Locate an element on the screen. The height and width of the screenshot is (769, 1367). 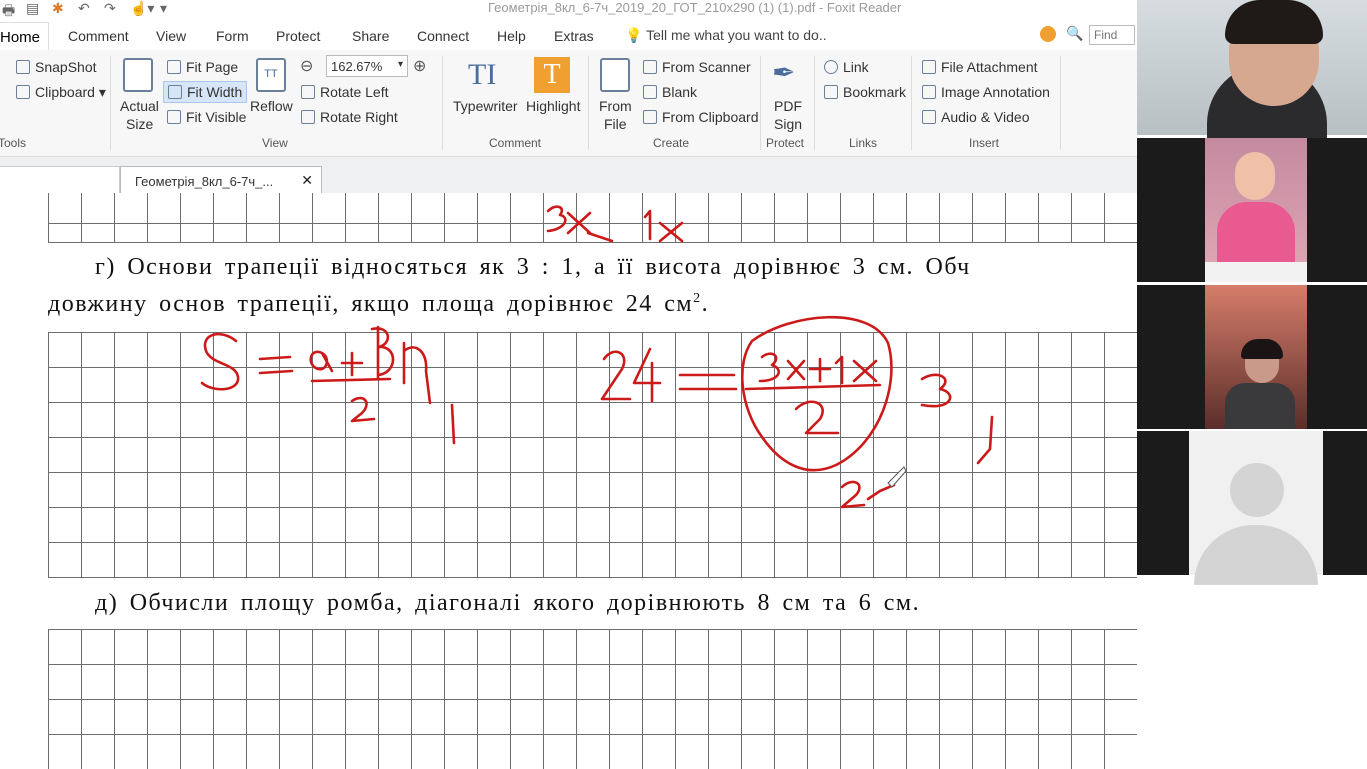
group-links: Links is located at coordinates (863, 143).